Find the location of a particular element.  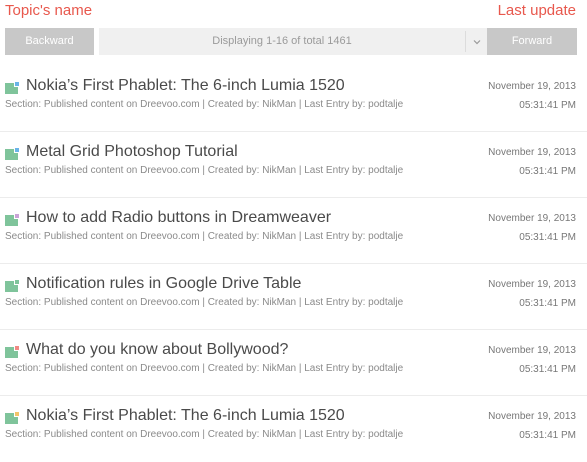

last-update-column-header: Last update is located at coordinates (537, 10).